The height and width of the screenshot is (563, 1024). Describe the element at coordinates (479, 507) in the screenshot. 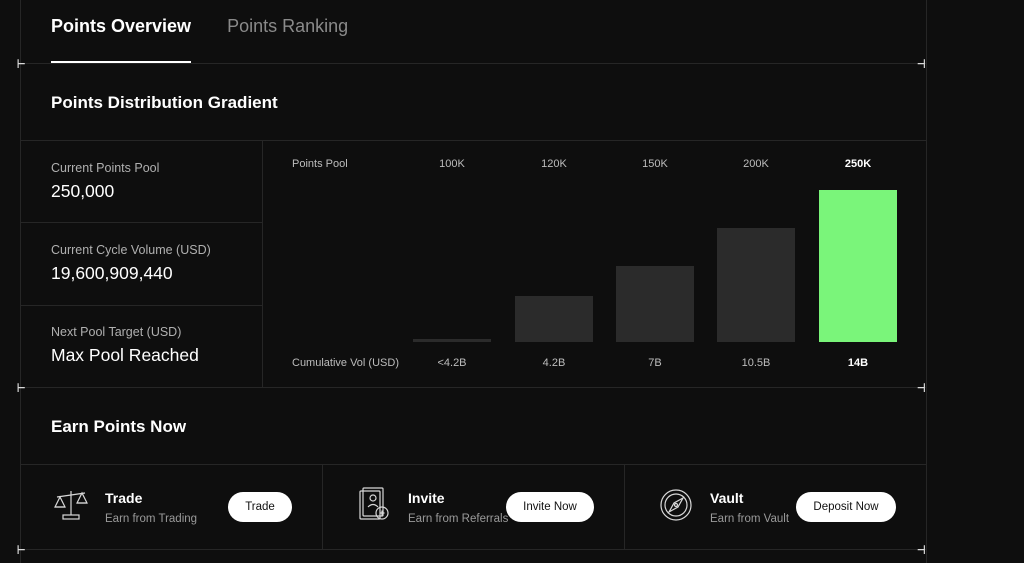

I see `earn-item-invite: Invite Earn from Referrals Invite Now` at that location.